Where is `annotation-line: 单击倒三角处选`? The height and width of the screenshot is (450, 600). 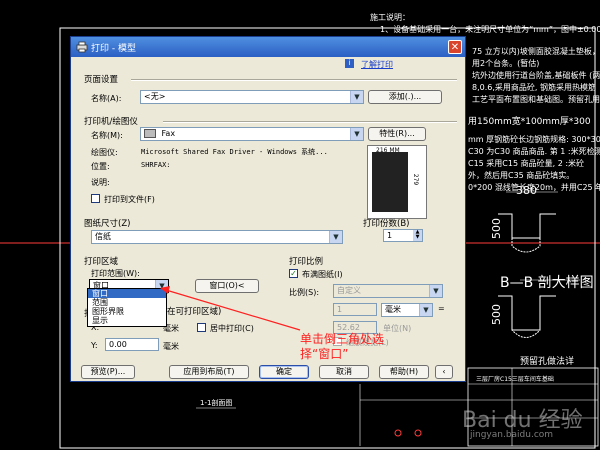
annotation-line: 单击倒三角处选 is located at coordinates (342, 339).